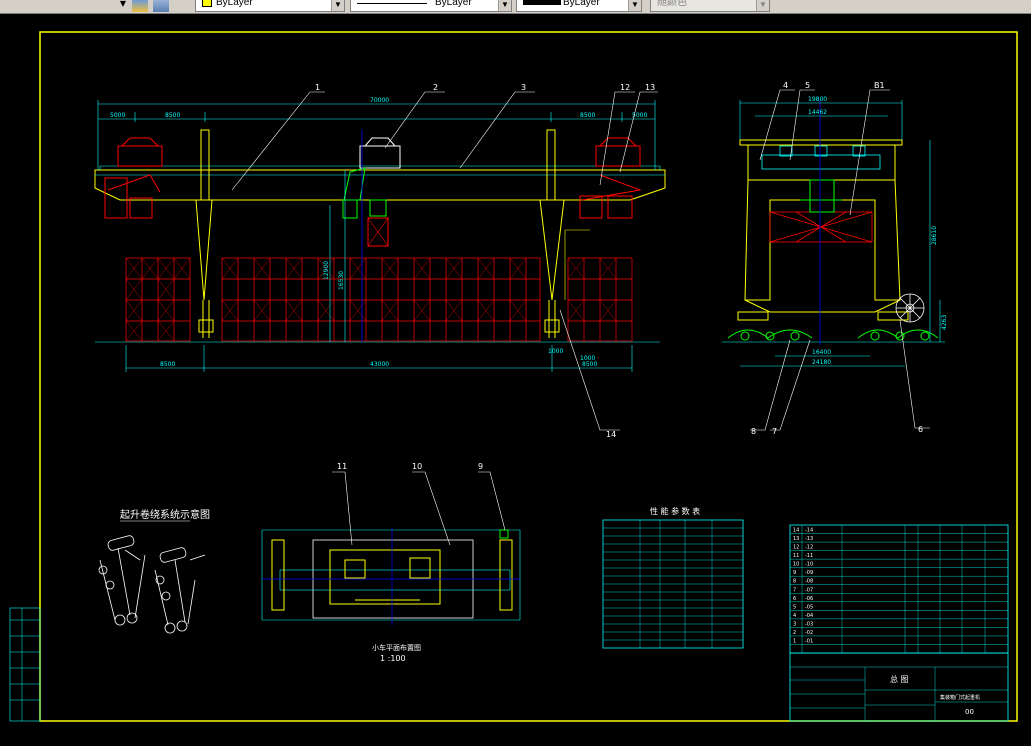 This screenshot has height=746, width=1031. Describe the element at coordinates (587, 358) in the screenshot. I see `dim-small-right: 1000` at that location.